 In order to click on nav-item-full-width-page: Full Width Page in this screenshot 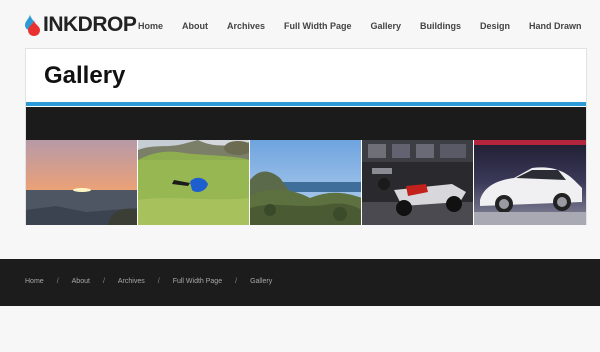, I will do `click(317, 26)`.